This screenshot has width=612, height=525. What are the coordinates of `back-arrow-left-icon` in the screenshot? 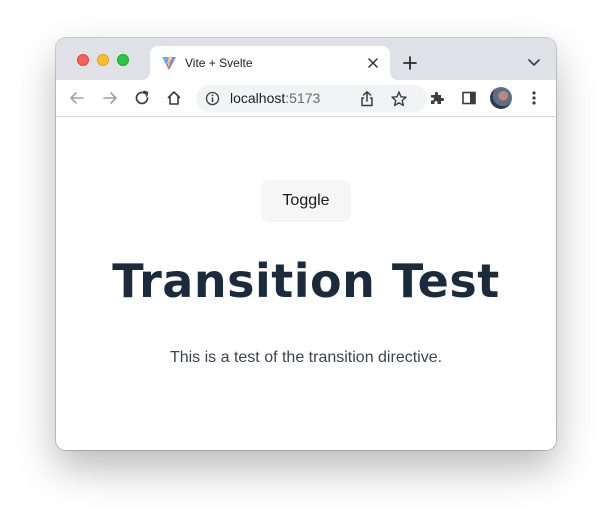 It's located at (77, 98).